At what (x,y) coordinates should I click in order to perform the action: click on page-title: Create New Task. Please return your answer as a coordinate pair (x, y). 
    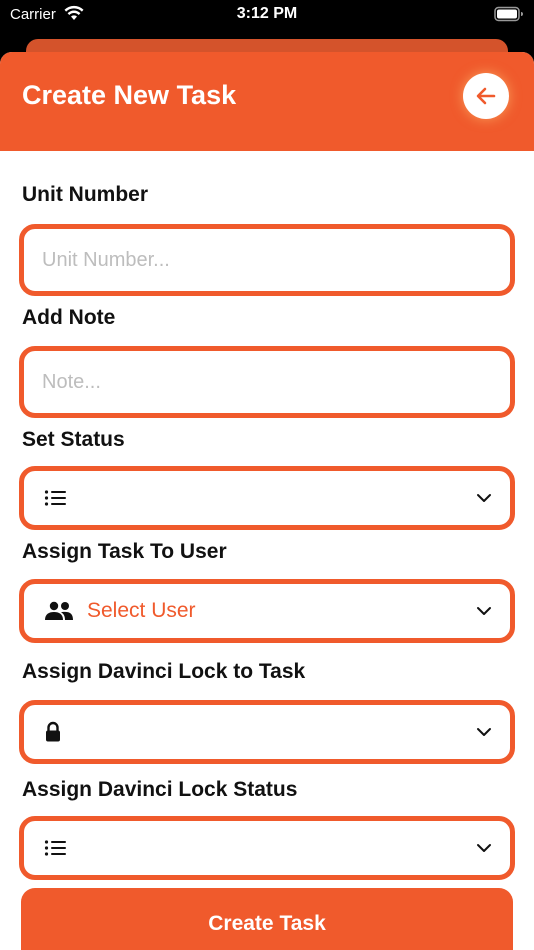
    Looking at the image, I should click on (129, 95).